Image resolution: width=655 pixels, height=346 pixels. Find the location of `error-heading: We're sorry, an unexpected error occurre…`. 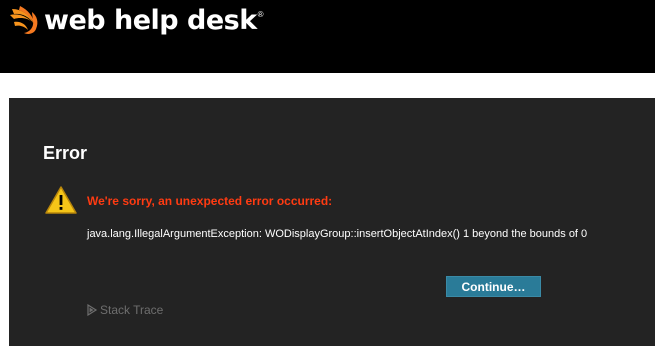

error-heading: We're sorry, an unexpected error occurre… is located at coordinates (210, 201).